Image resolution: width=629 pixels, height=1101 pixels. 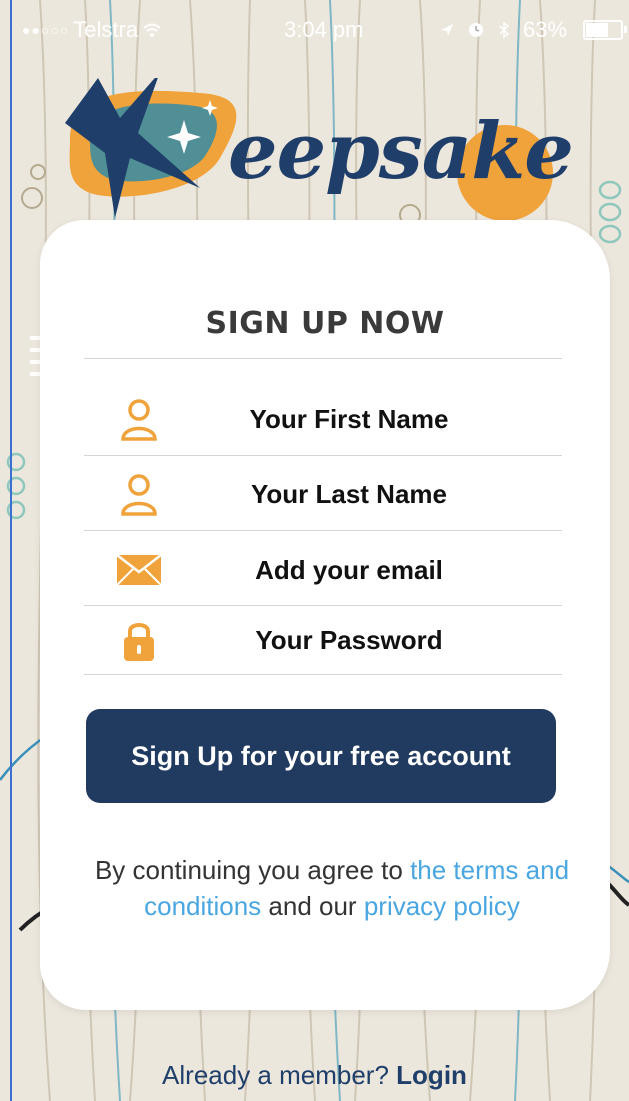 I want to click on bluetooth-icon, so click(x=504, y=30).